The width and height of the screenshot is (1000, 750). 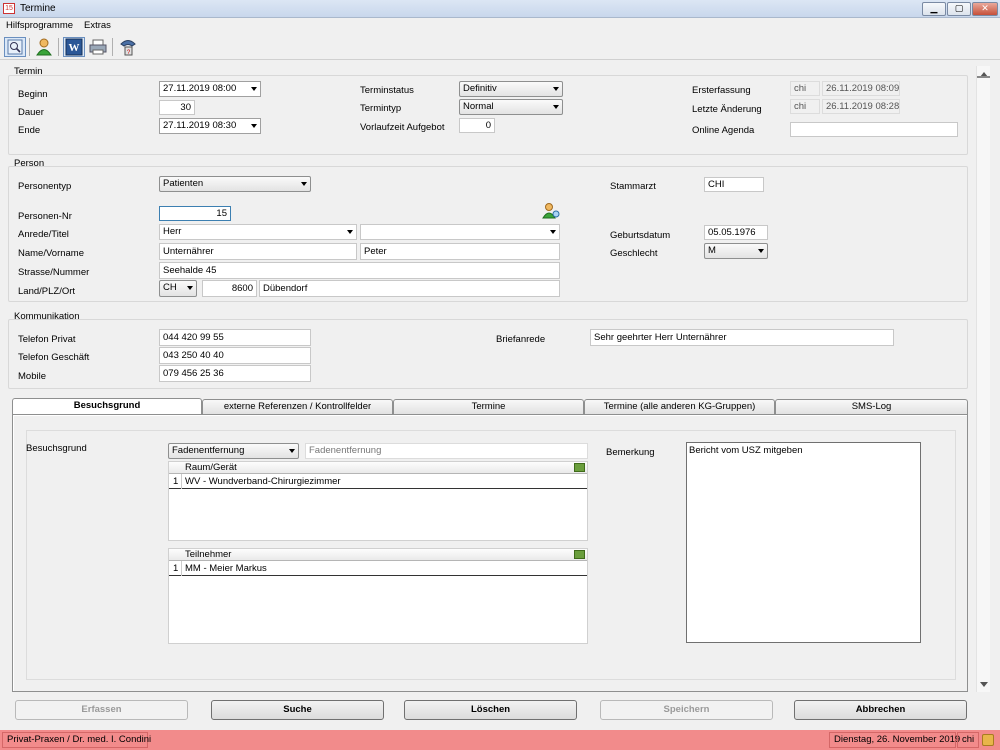 I want to click on beginn-datetime: 27.11.2019 08:00, so click(x=210, y=89).